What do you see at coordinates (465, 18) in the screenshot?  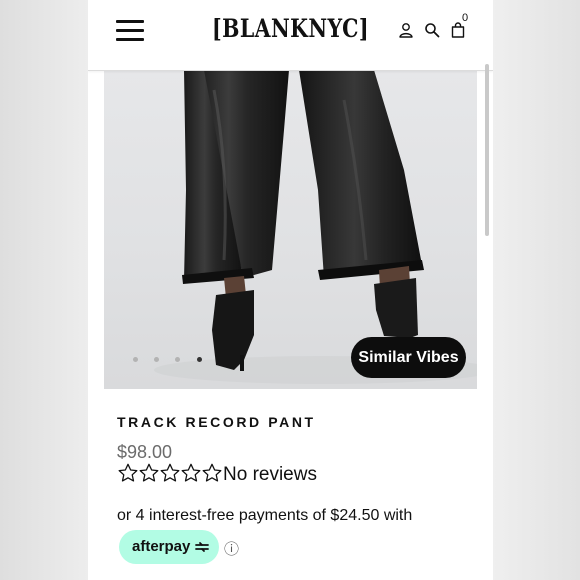 I see `cart-count-badge: 0` at bounding box center [465, 18].